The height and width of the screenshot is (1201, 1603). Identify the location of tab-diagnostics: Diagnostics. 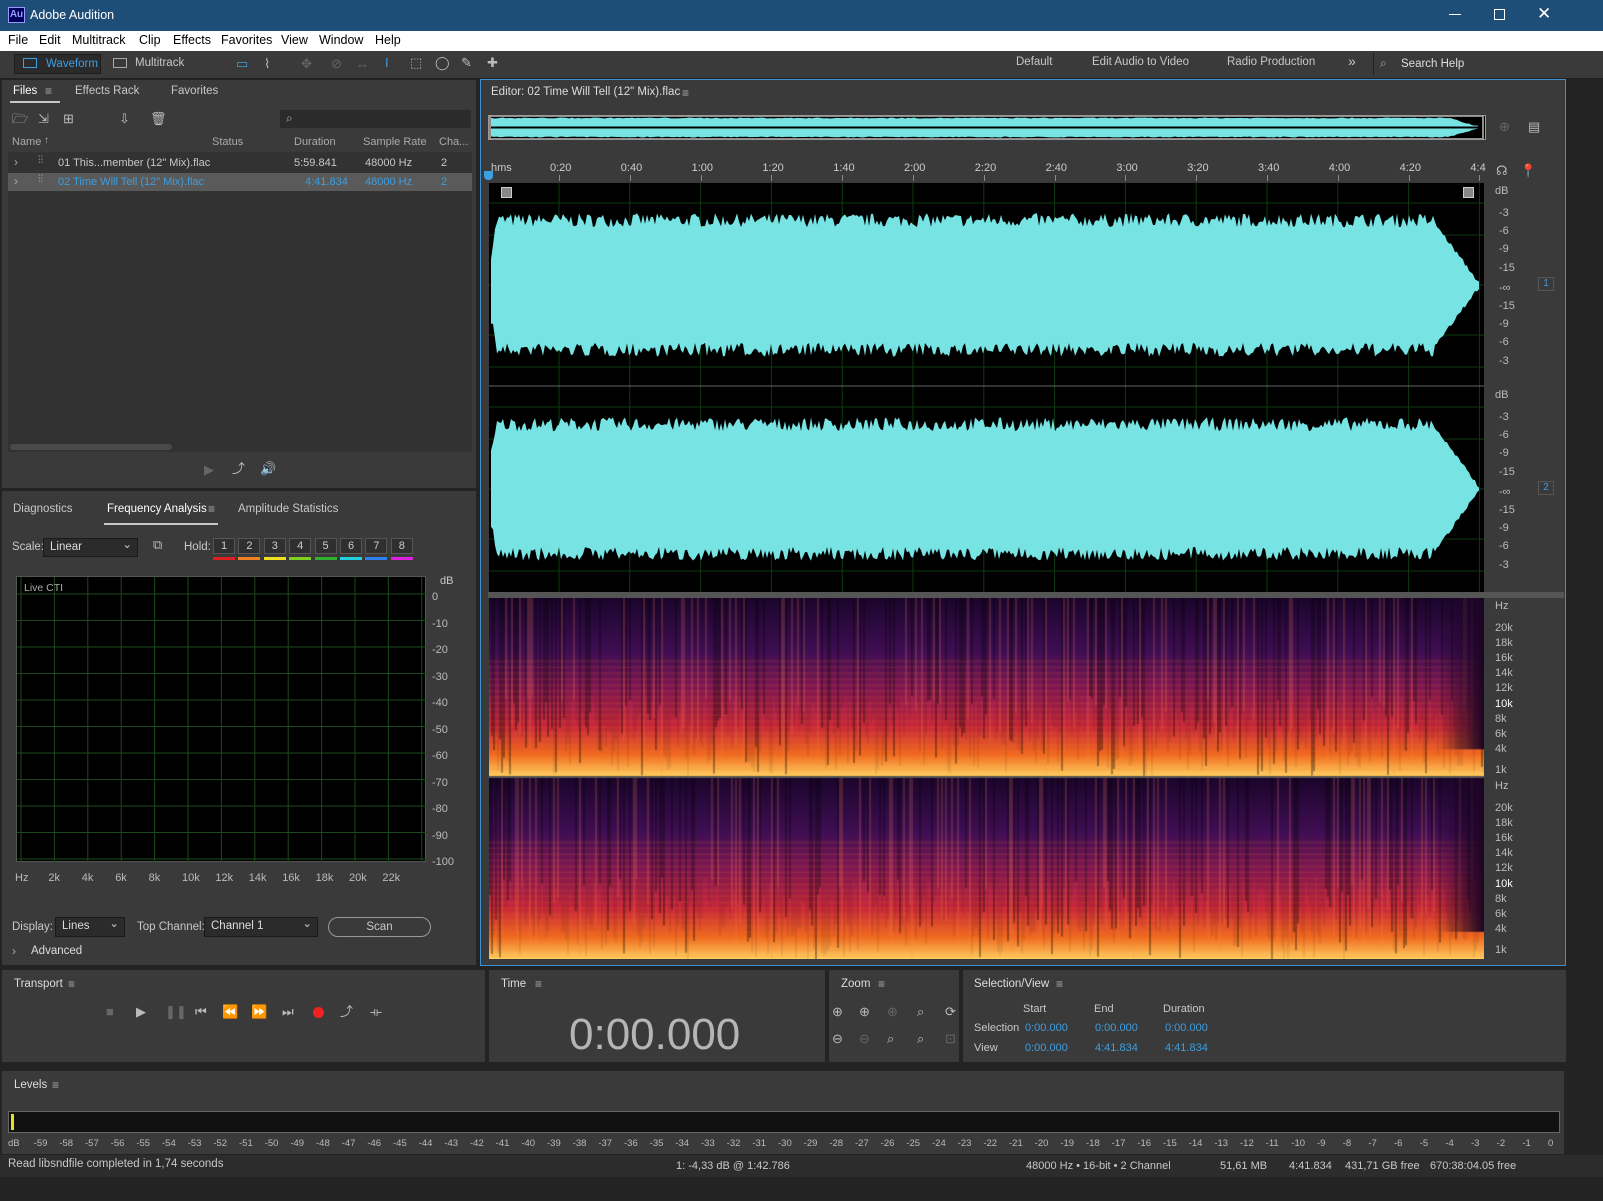
(42, 509).